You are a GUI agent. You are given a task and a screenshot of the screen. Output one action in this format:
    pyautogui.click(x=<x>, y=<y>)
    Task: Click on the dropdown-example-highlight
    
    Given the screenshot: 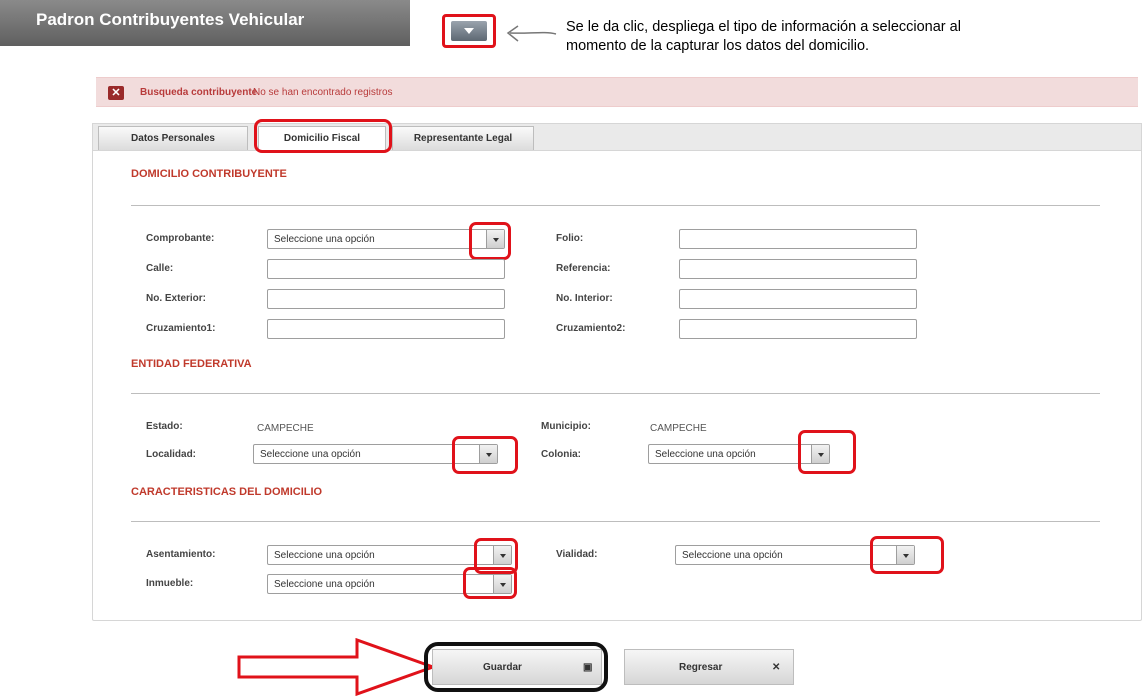 What is the action you would take?
    pyautogui.click(x=469, y=31)
    